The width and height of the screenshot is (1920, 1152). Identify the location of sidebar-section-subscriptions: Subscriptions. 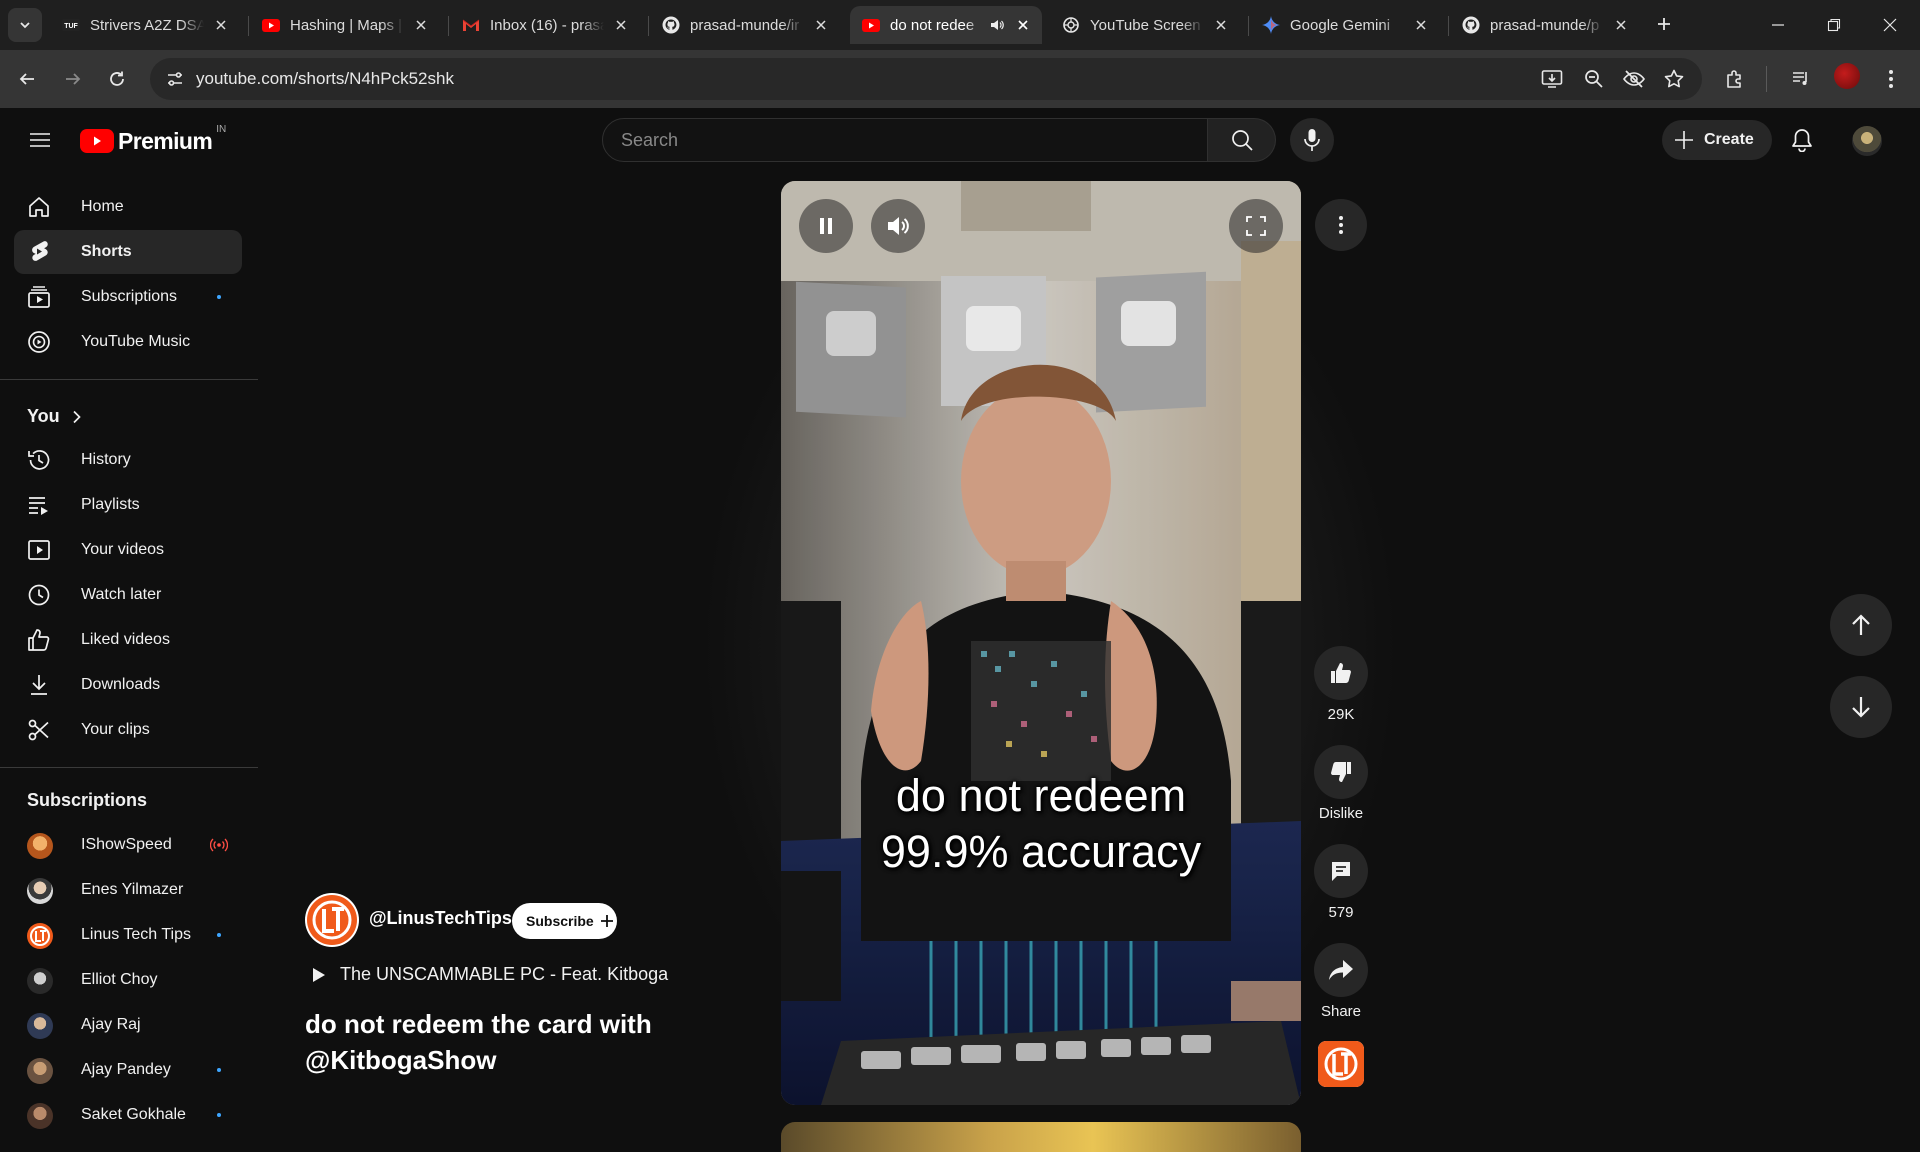
(87, 800).